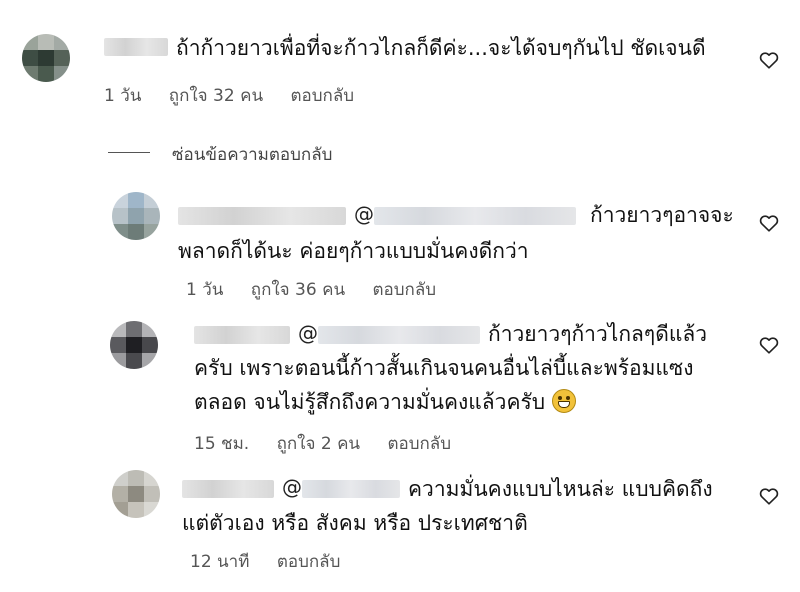  What do you see at coordinates (123, 96) in the screenshot?
I see `comment-time: 1 วัน` at bounding box center [123, 96].